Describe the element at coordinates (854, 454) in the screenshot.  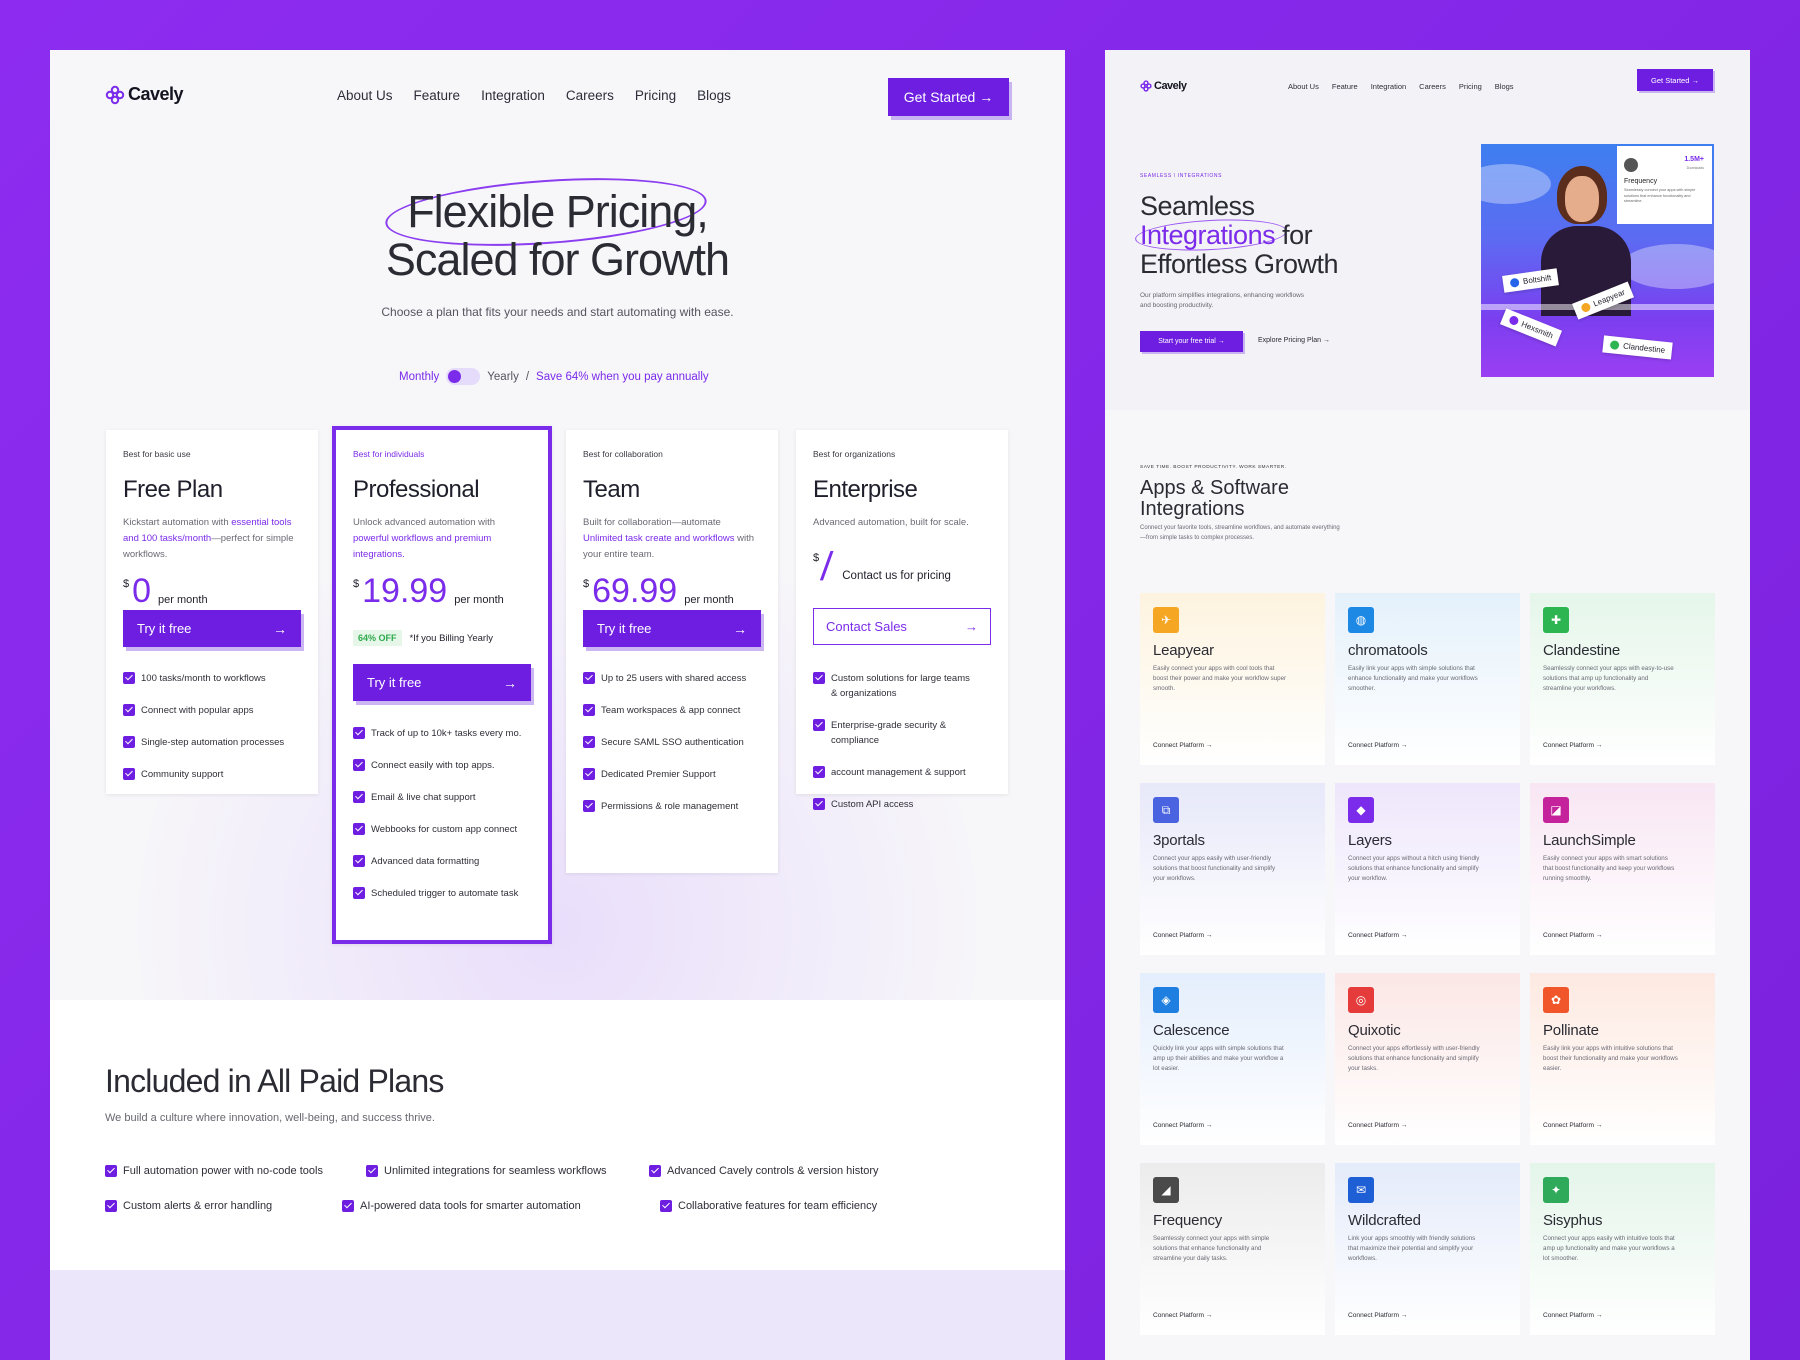
I see `plan-tag: Best for organizations` at that location.